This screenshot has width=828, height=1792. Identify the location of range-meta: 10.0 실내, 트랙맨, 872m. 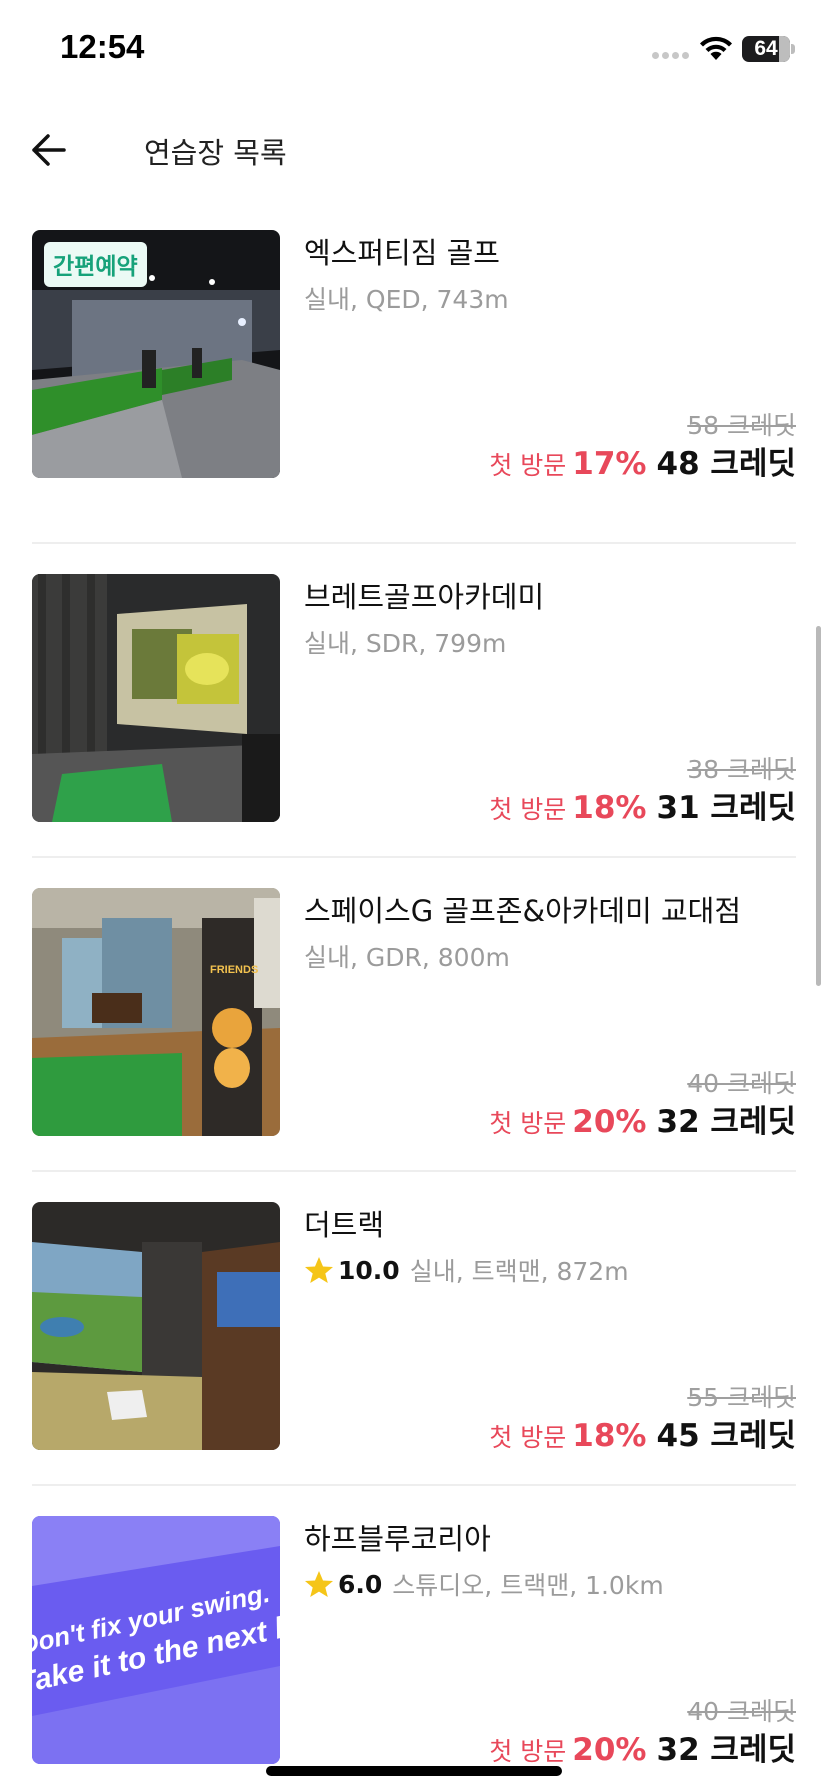
(466, 1270).